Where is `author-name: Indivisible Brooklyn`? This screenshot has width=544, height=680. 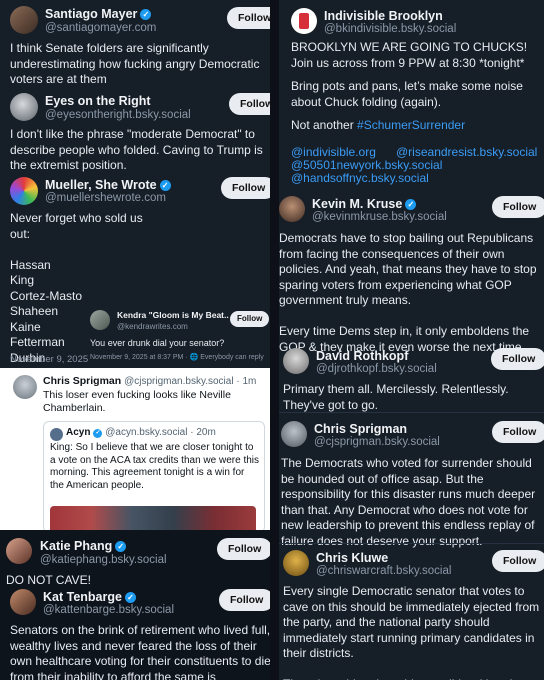 author-name: Indivisible Brooklyn is located at coordinates (383, 16).